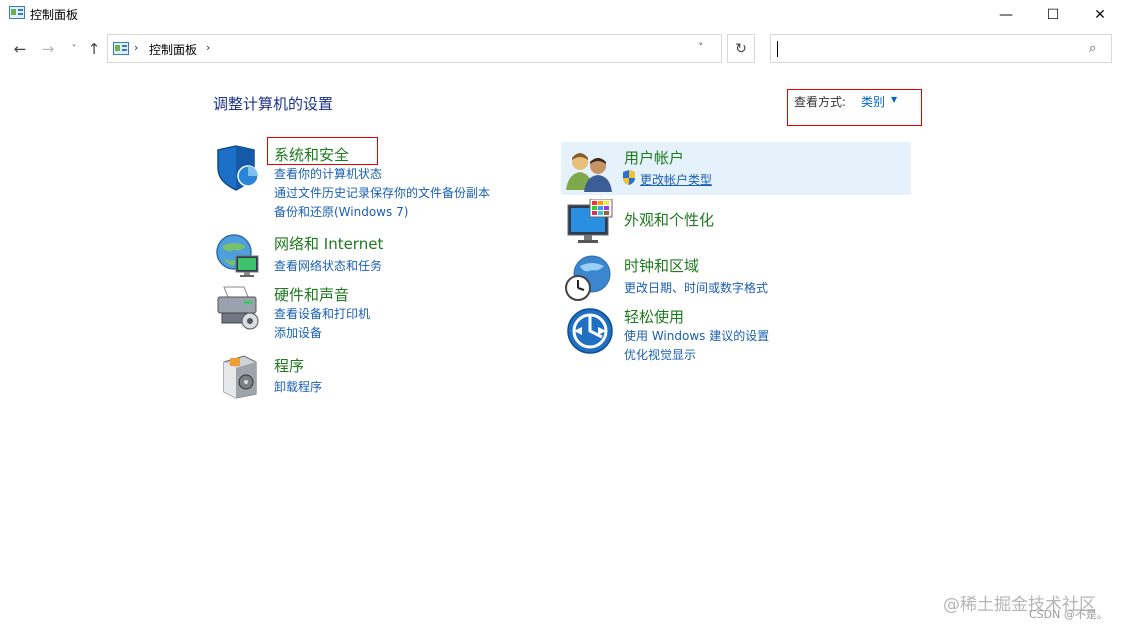  What do you see at coordinates (311, 154) in the screenshot?
I see `category-title-system-security: 系统和安全` at bounding box center [311, 154].